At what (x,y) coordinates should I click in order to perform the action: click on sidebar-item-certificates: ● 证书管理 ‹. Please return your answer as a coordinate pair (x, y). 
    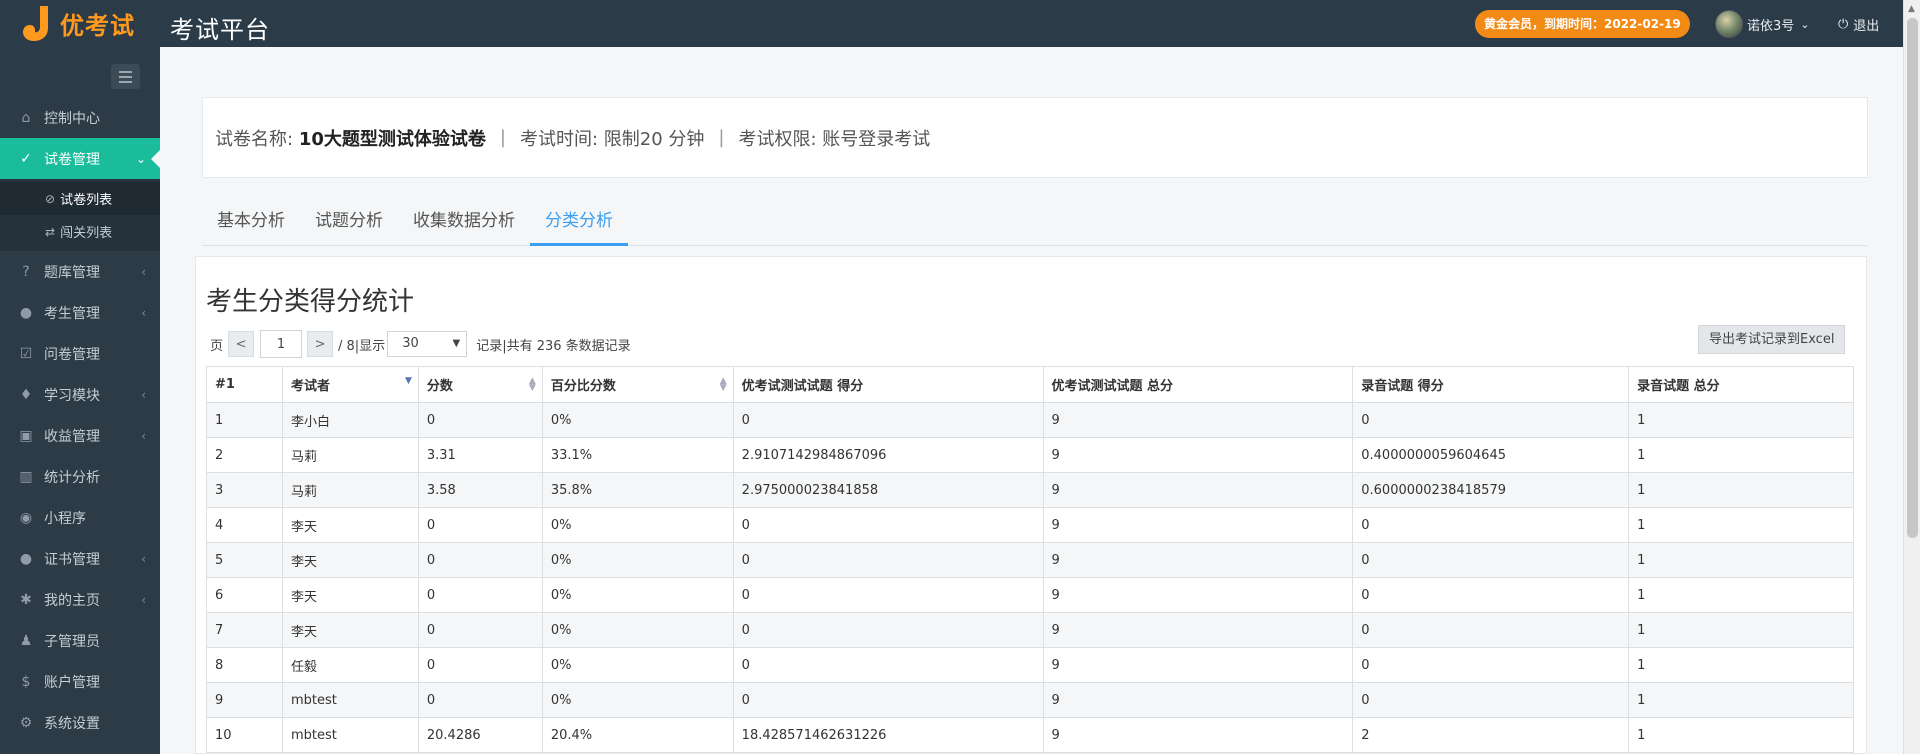
    Looking at the image, I should click on (80, 558).